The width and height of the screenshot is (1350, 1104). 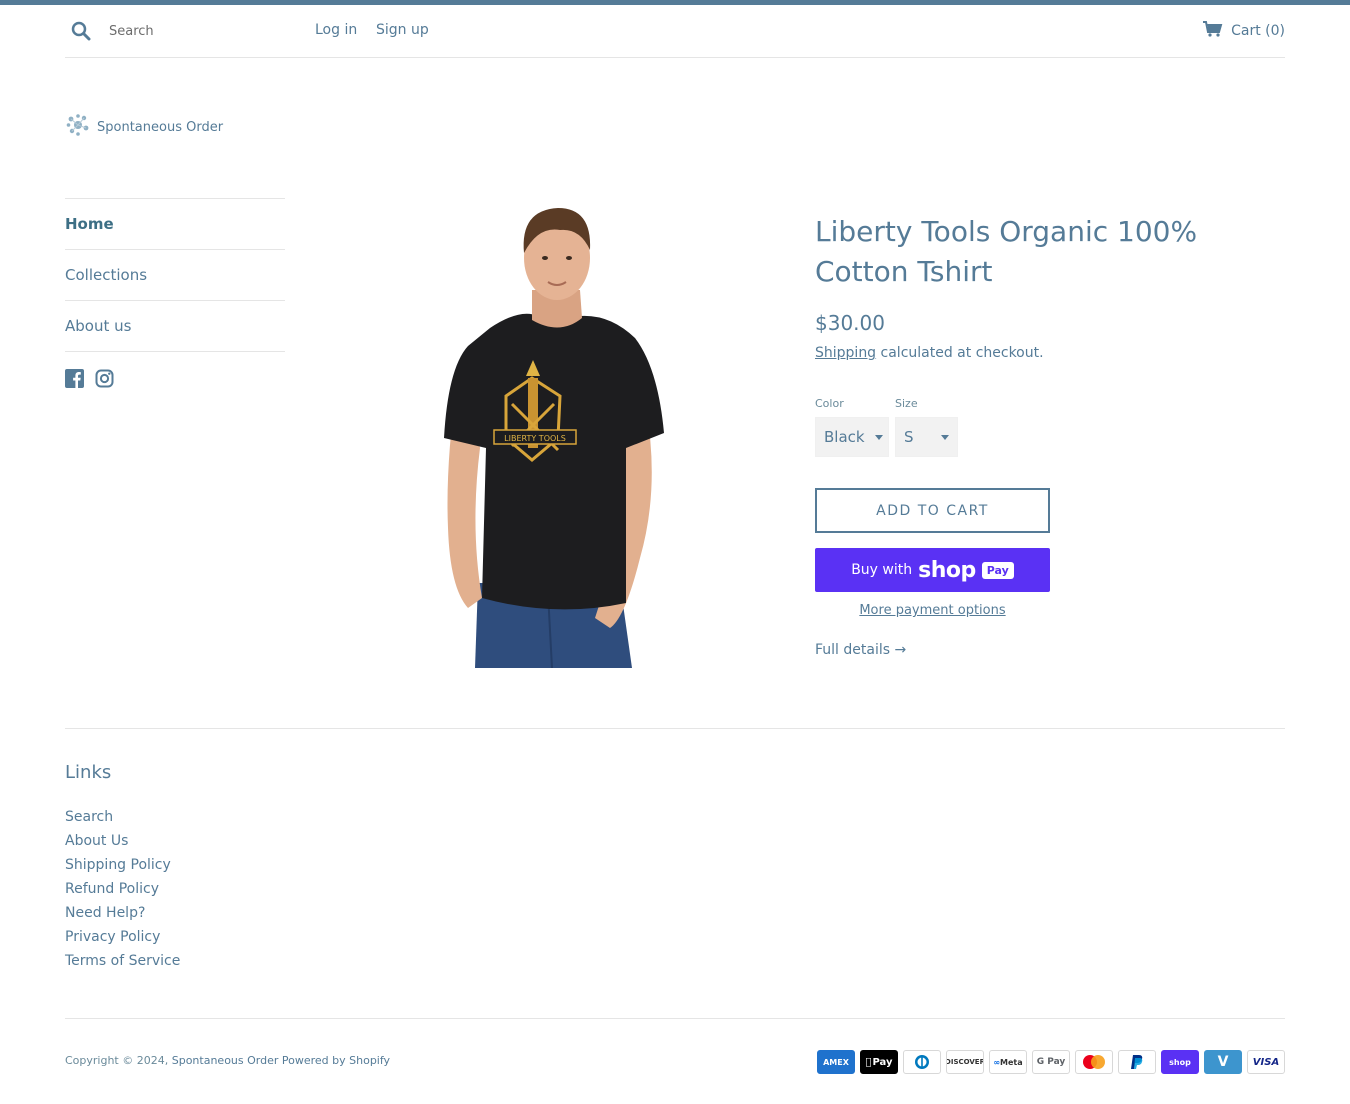 I want to click on login-link: Log in, so click(x=336, y=30).